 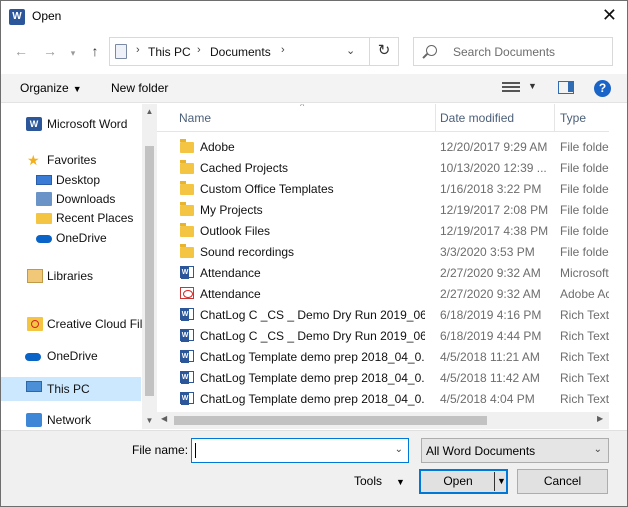 What do you see at coordinates (600, 418) in the screenshot?
I see `scroll-right-icon: ▶` at bounding box center [600, 418].